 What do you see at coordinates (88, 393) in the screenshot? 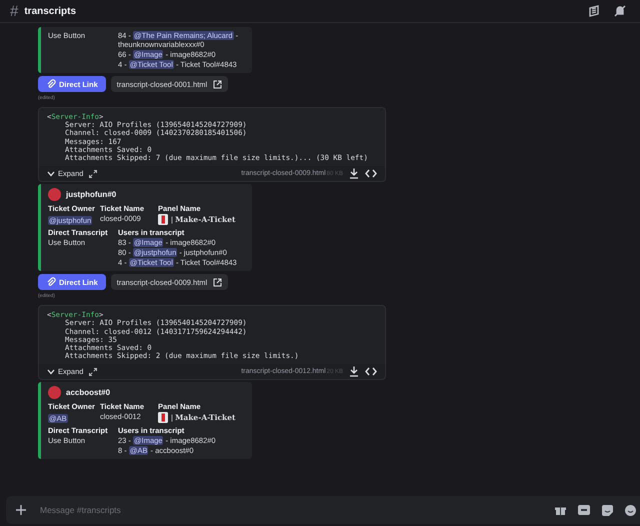
I see `author-name: accboost#0` at bounding box center [88, 393].